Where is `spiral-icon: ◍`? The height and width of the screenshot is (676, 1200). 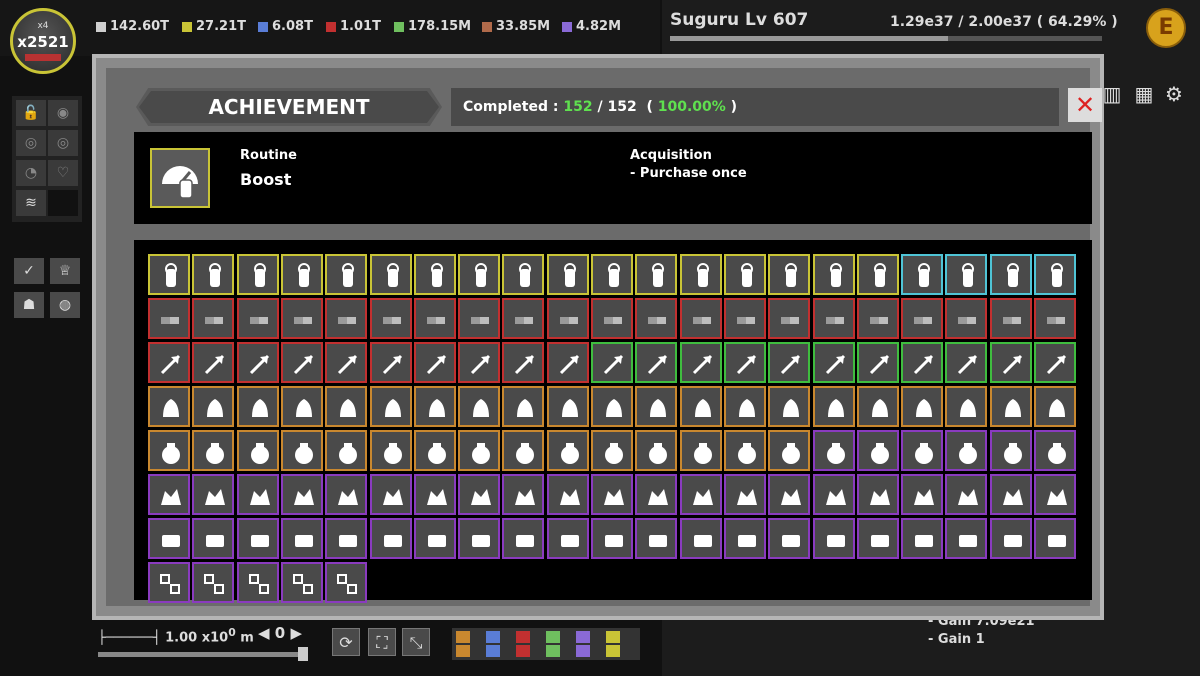
spiral-icon: ◍ is located at coordinates (65, 305).